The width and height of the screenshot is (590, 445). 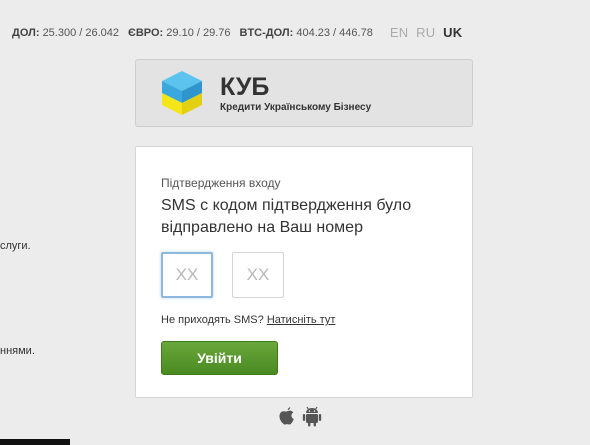 I want to click on logo-text: КУБ Кредити Українському Бізнесу, so click(x=295, y=93).